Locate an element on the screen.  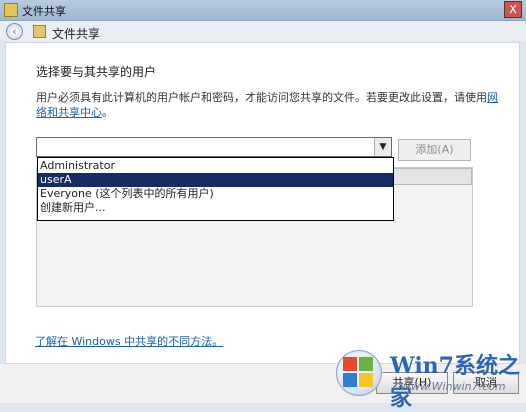
cancel-button: 取消 is located at coordinates (486, 383).